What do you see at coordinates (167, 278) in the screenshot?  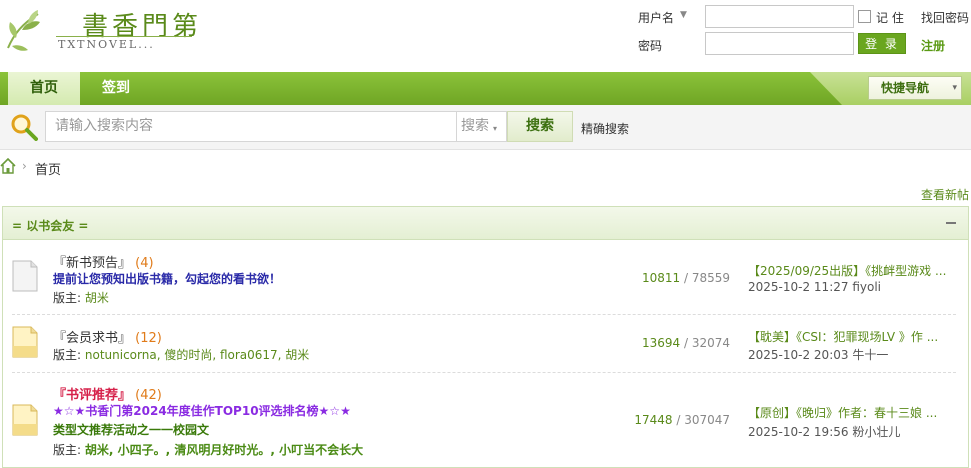 I see `forum-description: 提前让您预知出版书籍，勾起您的看书欲！` at bounding box center [167, 278].